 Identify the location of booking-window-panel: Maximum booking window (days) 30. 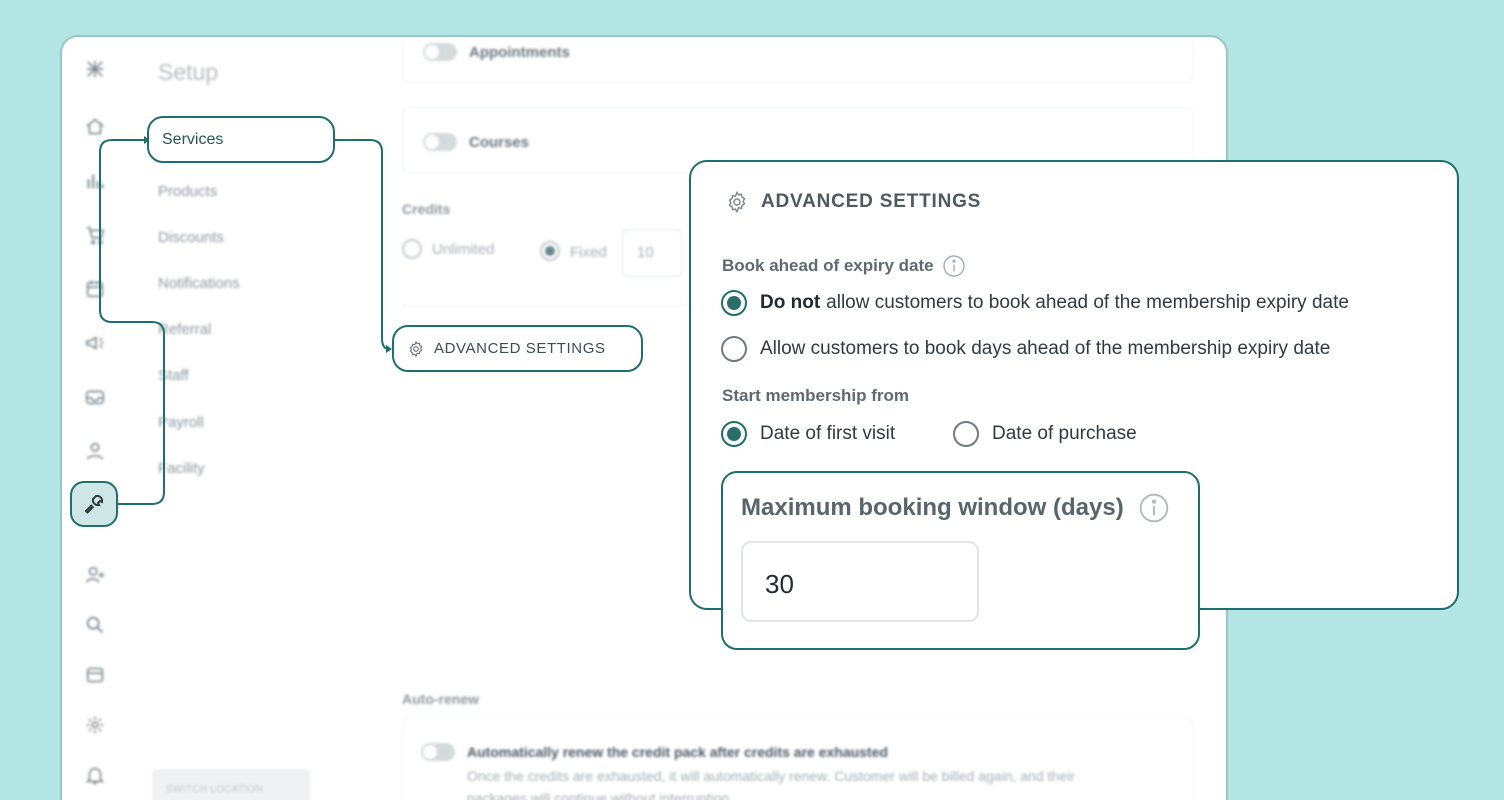
(960, 560).